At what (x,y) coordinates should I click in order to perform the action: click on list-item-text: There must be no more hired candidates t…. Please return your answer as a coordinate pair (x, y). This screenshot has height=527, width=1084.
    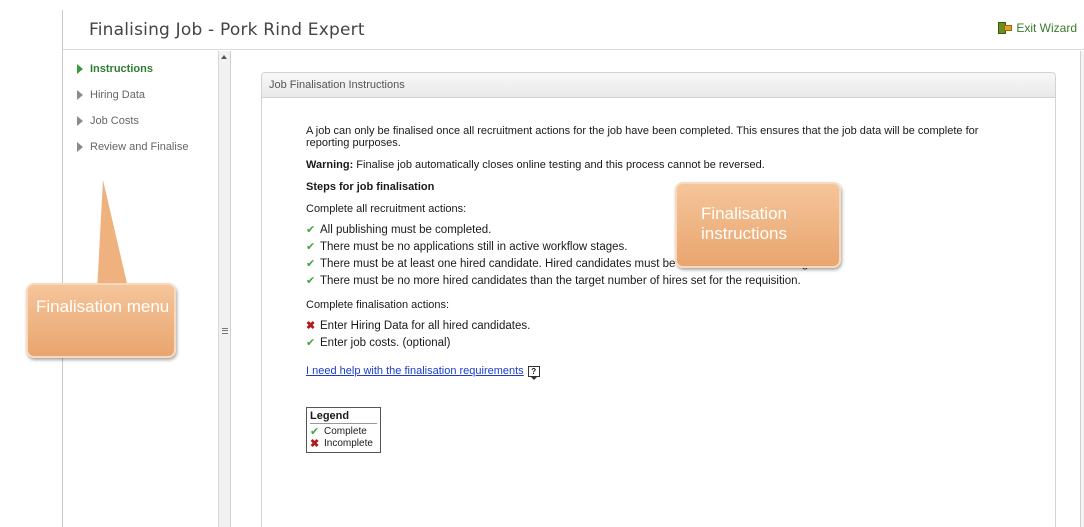
    Looking at the image, I should click on (560, 280).